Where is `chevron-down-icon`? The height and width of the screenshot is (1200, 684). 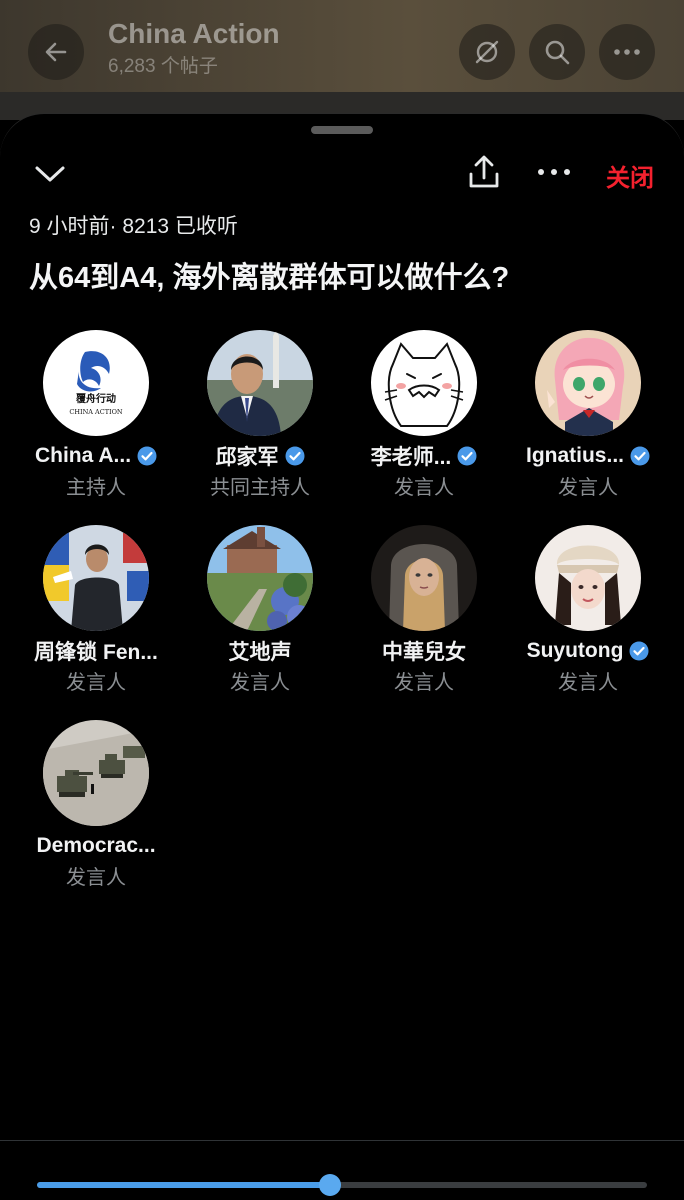
chevron-down-icon is located at coordinates (50, 174).